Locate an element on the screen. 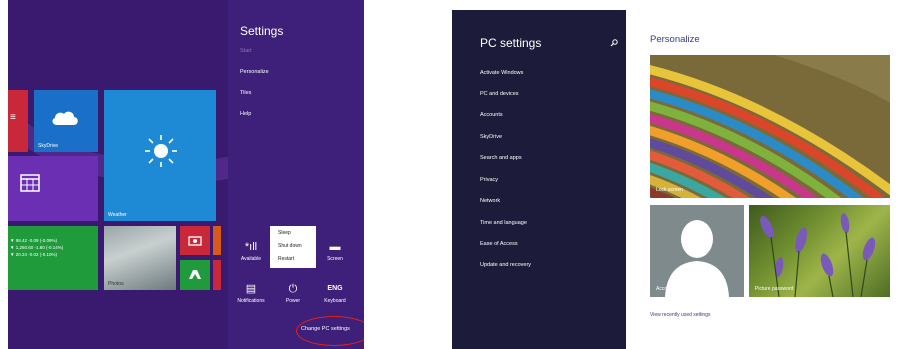 The image size is (899, 349). sidebar-item-skydrive: SkyDrive is located at coordinates (491, 137).